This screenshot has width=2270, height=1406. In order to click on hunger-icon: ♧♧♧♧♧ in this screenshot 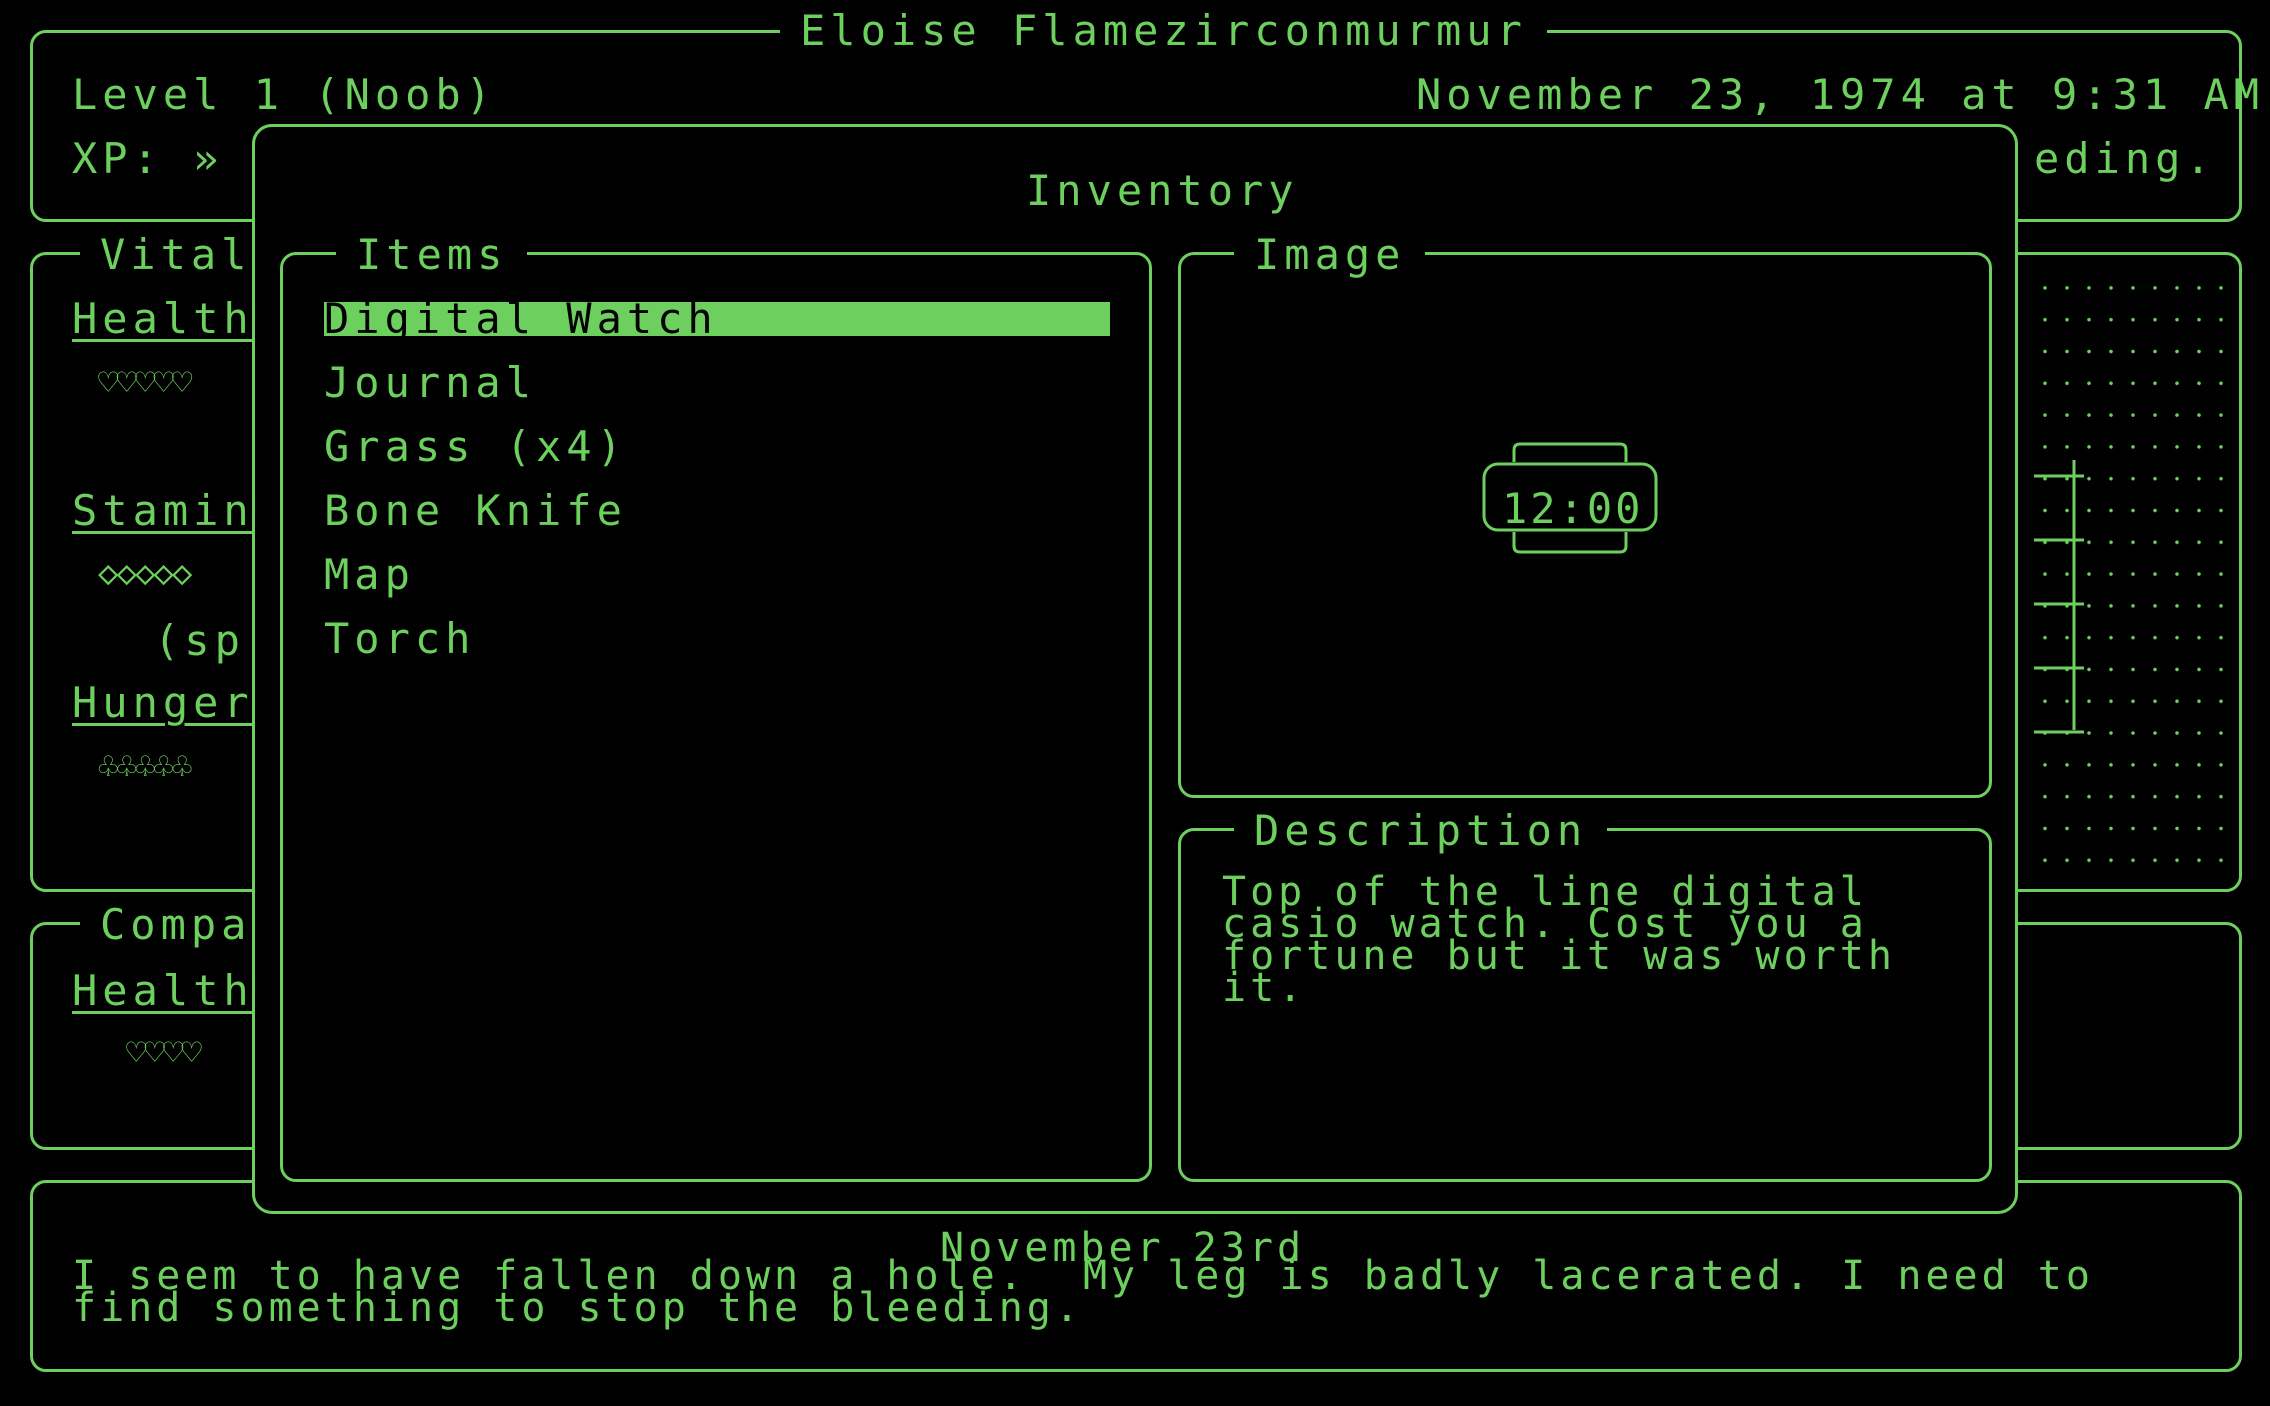, I will do `click(145, 767)`.